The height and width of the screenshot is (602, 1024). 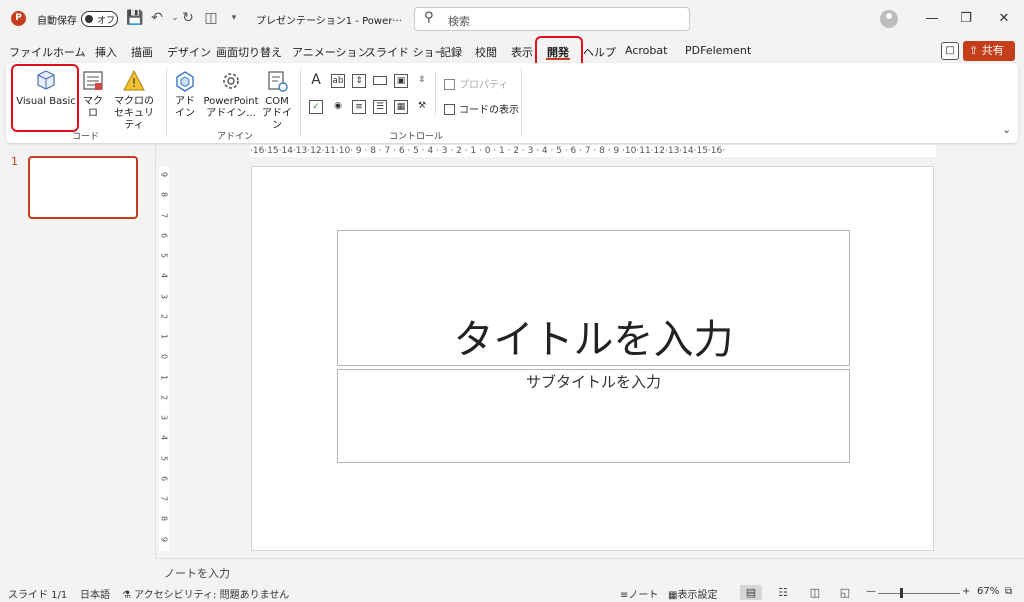 I want to click on fit-to-window-icon: ⧉, so click(x=1008, y=591).